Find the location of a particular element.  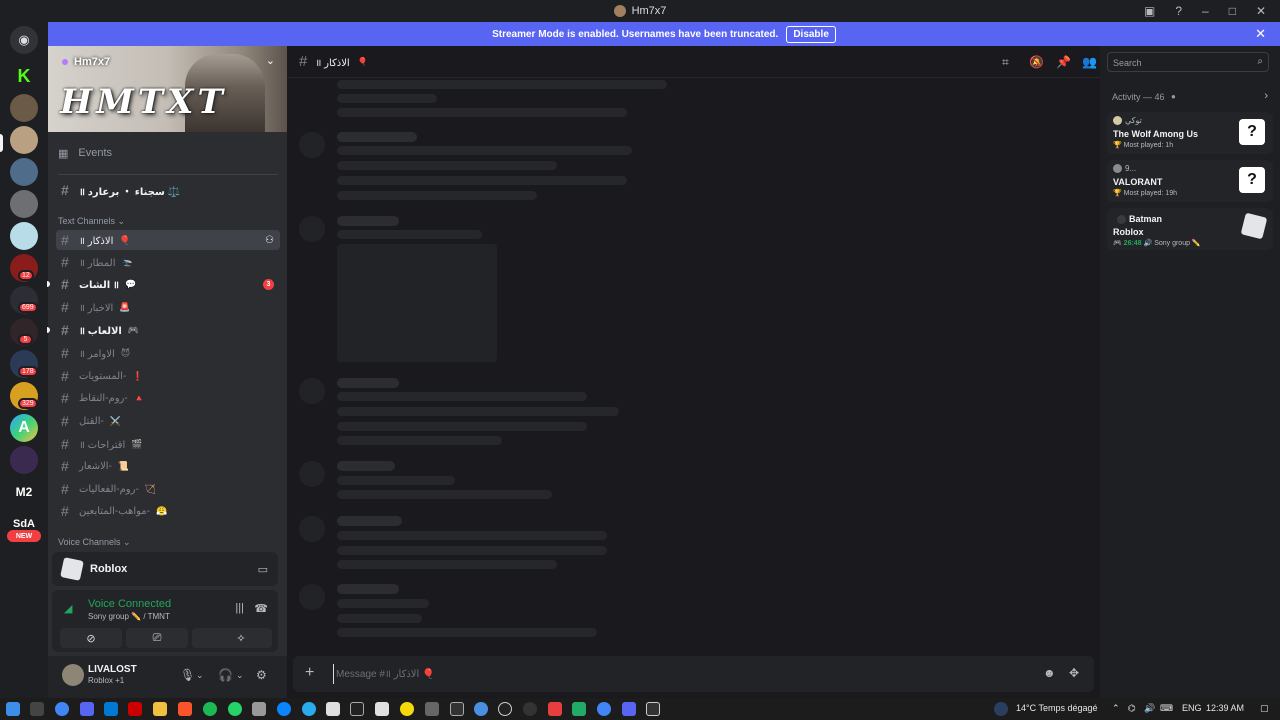

maximize-button: □ is located at coordinates (1232, 11).